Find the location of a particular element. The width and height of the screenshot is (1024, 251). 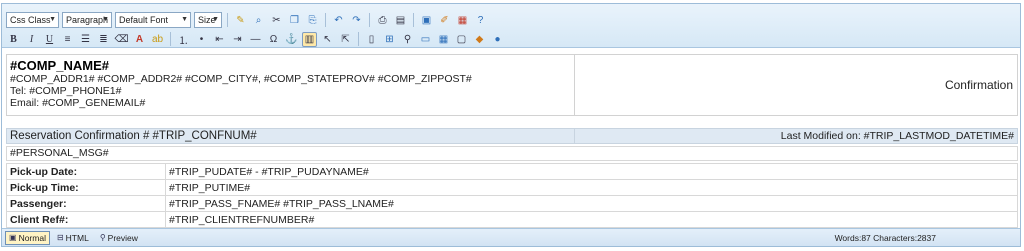

paste-icon: ⎘ is located at coordinates (312, 20).